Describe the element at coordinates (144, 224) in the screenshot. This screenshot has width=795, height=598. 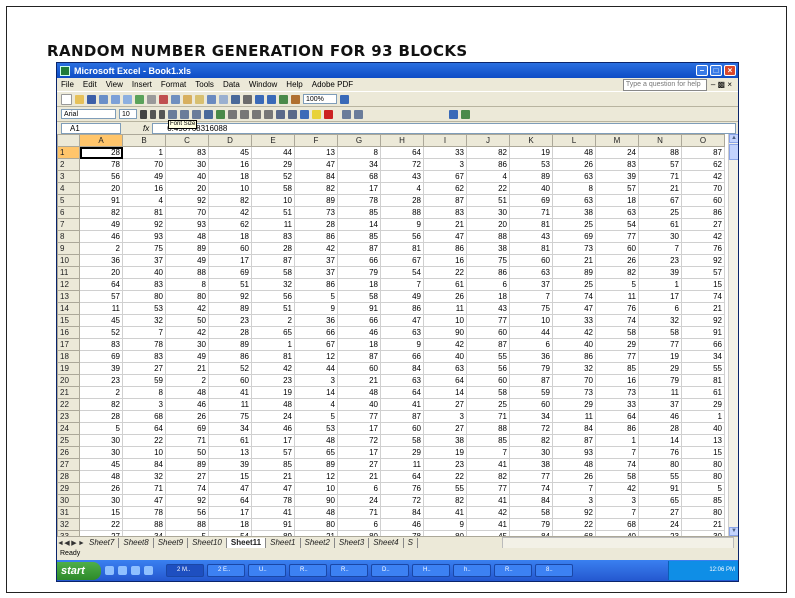
I see `cell: 92` at that location.